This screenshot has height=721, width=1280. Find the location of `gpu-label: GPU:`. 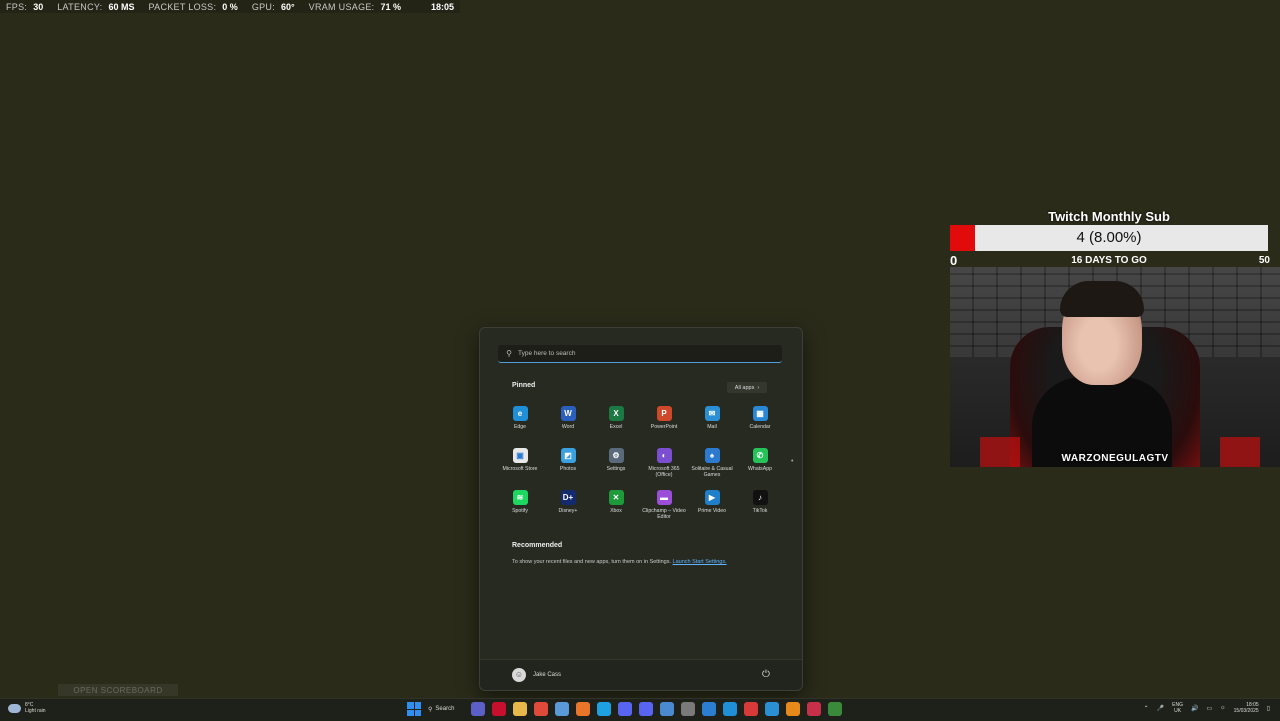

gpu-label: GPU: is located at coordinates (263, 6).